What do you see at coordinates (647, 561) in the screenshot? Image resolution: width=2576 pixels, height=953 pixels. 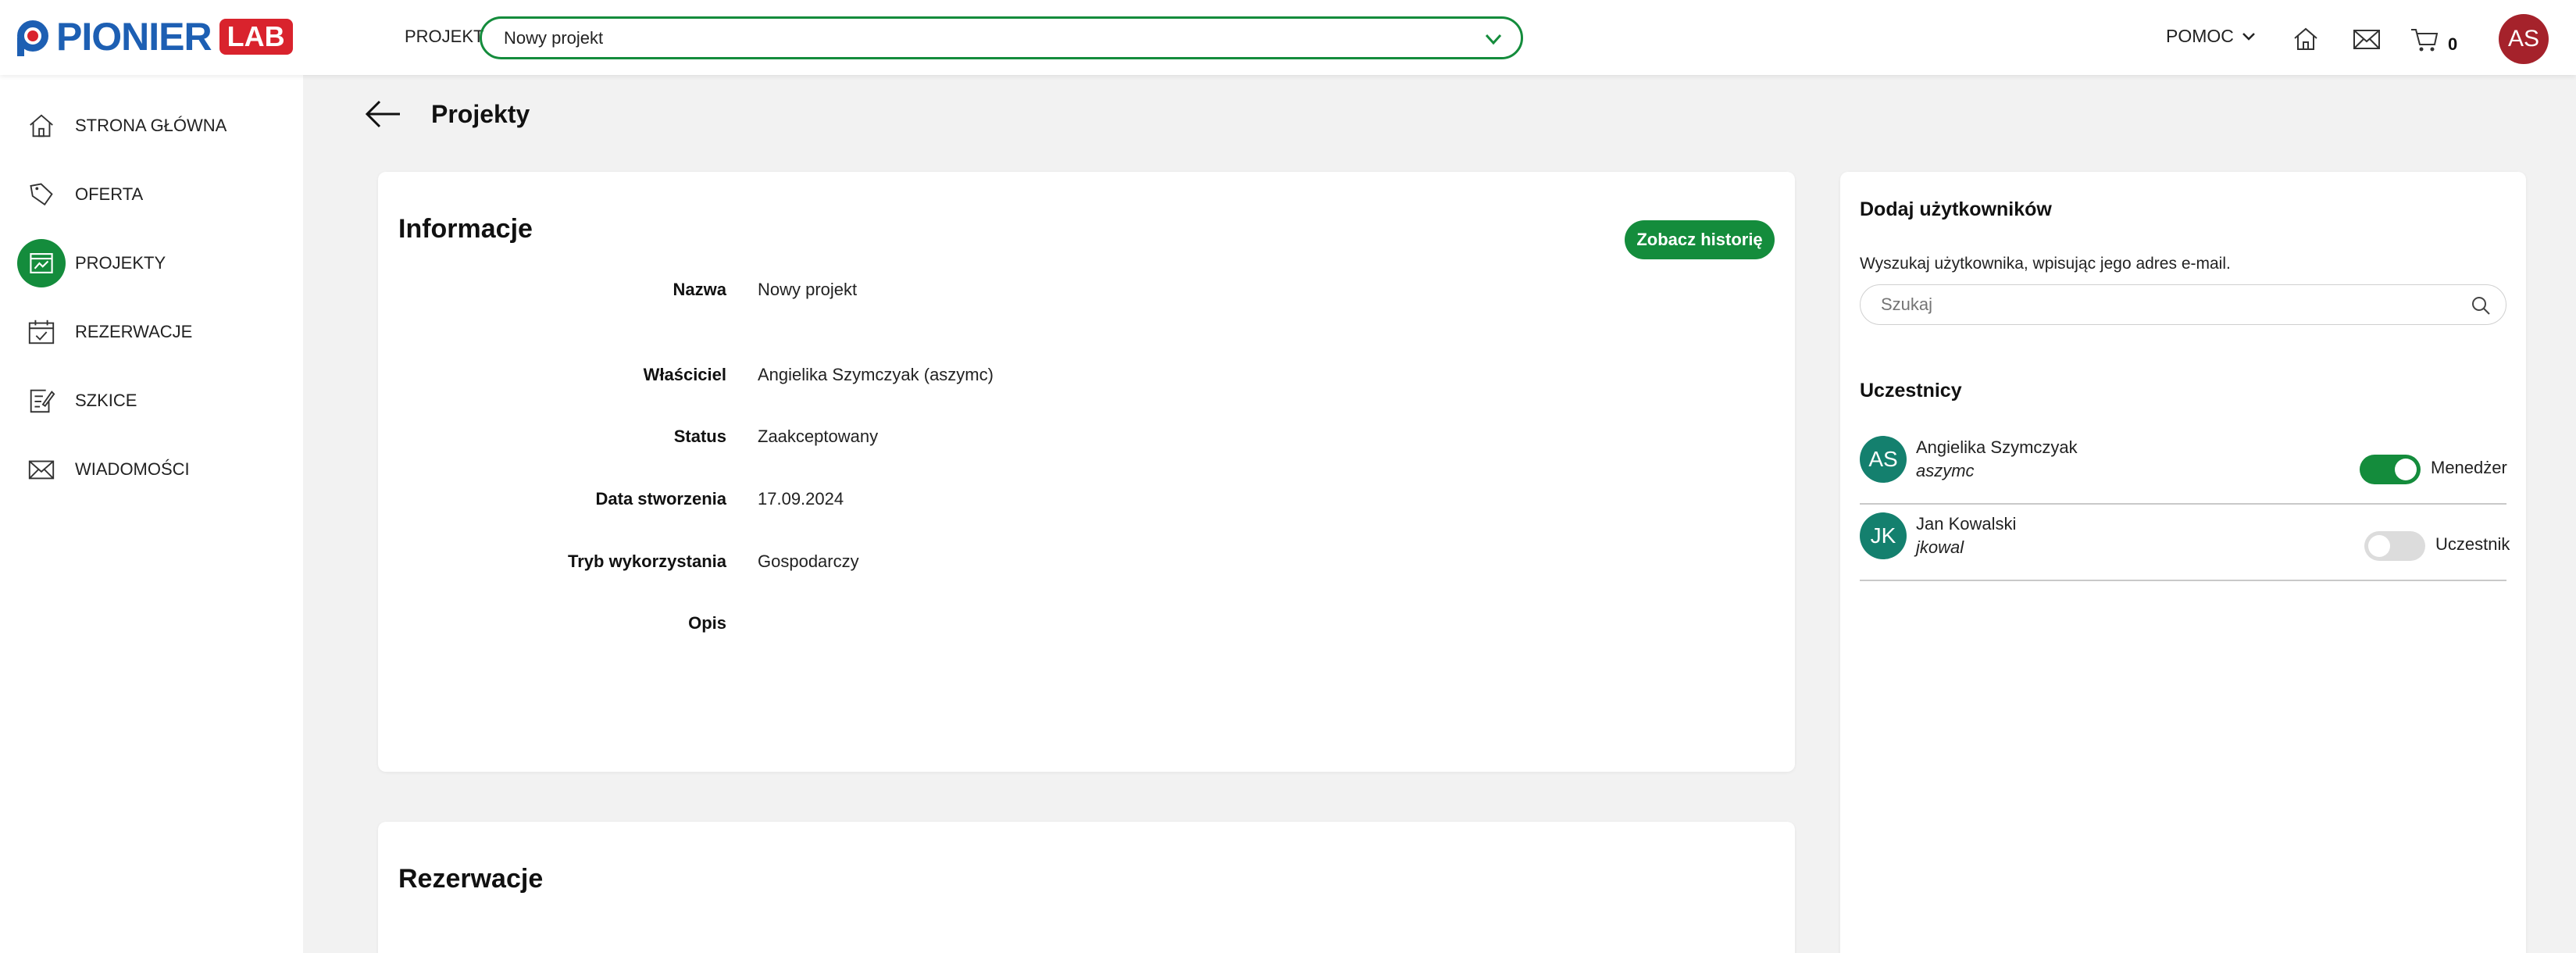 I see `usage-mode-label: Tryb wykorzystania` at bounding box center [647, 561].